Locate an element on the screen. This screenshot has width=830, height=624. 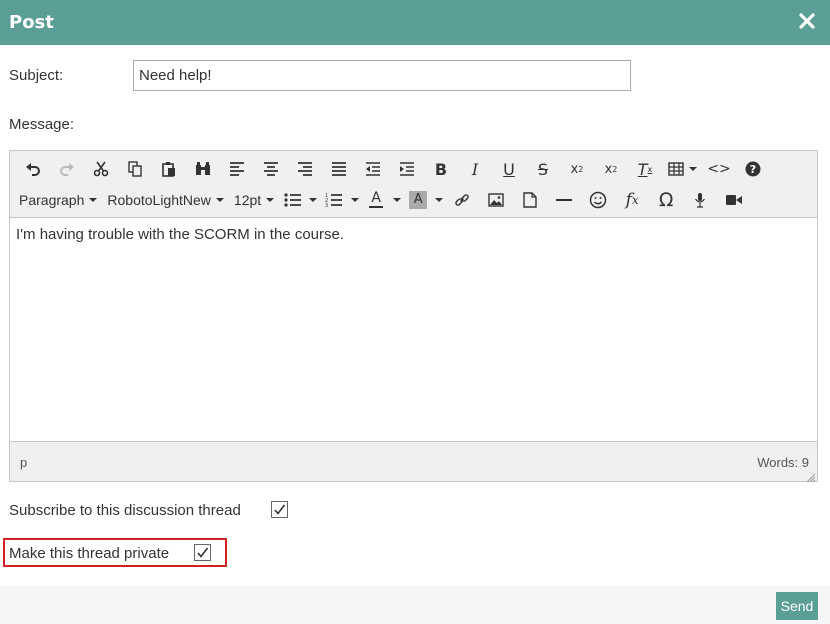
private-label: Make this thread private is located at coordinates (89, 553).